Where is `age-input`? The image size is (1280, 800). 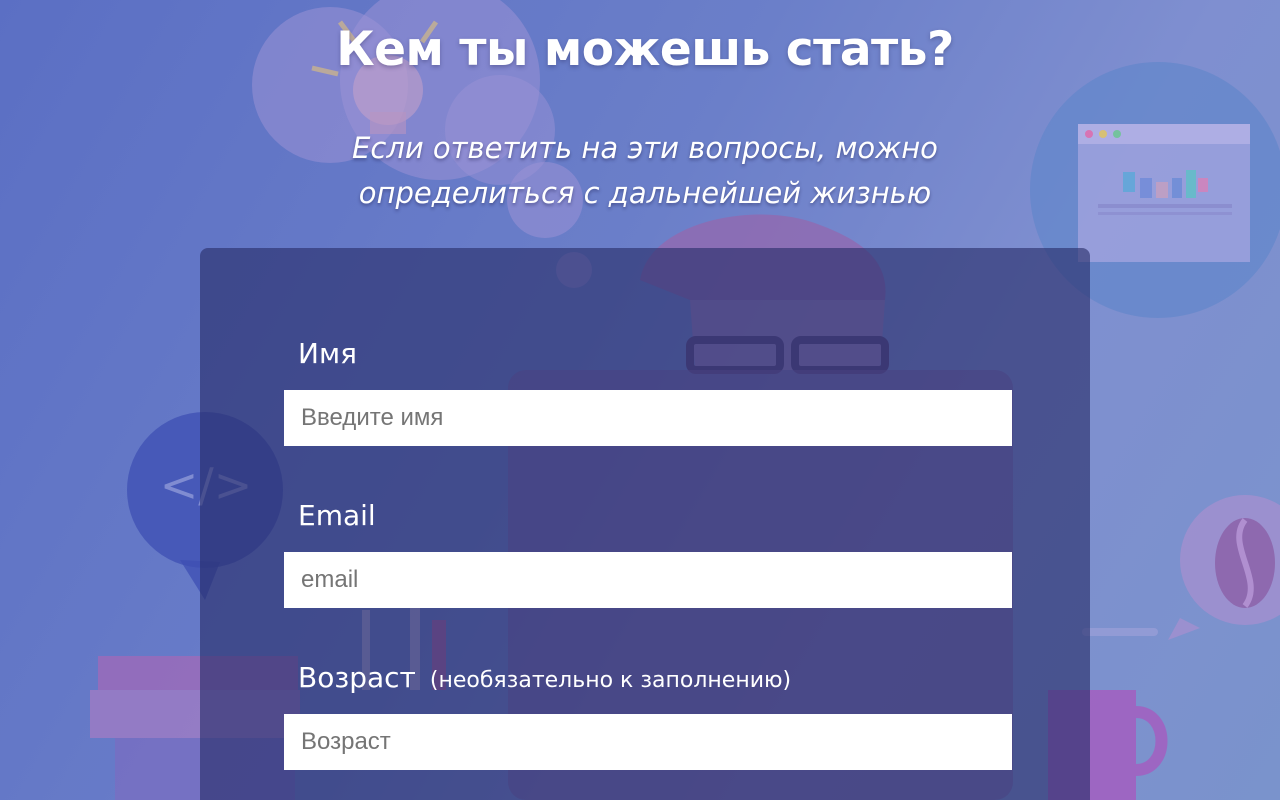 age-input is located at coordinates (648, 742).